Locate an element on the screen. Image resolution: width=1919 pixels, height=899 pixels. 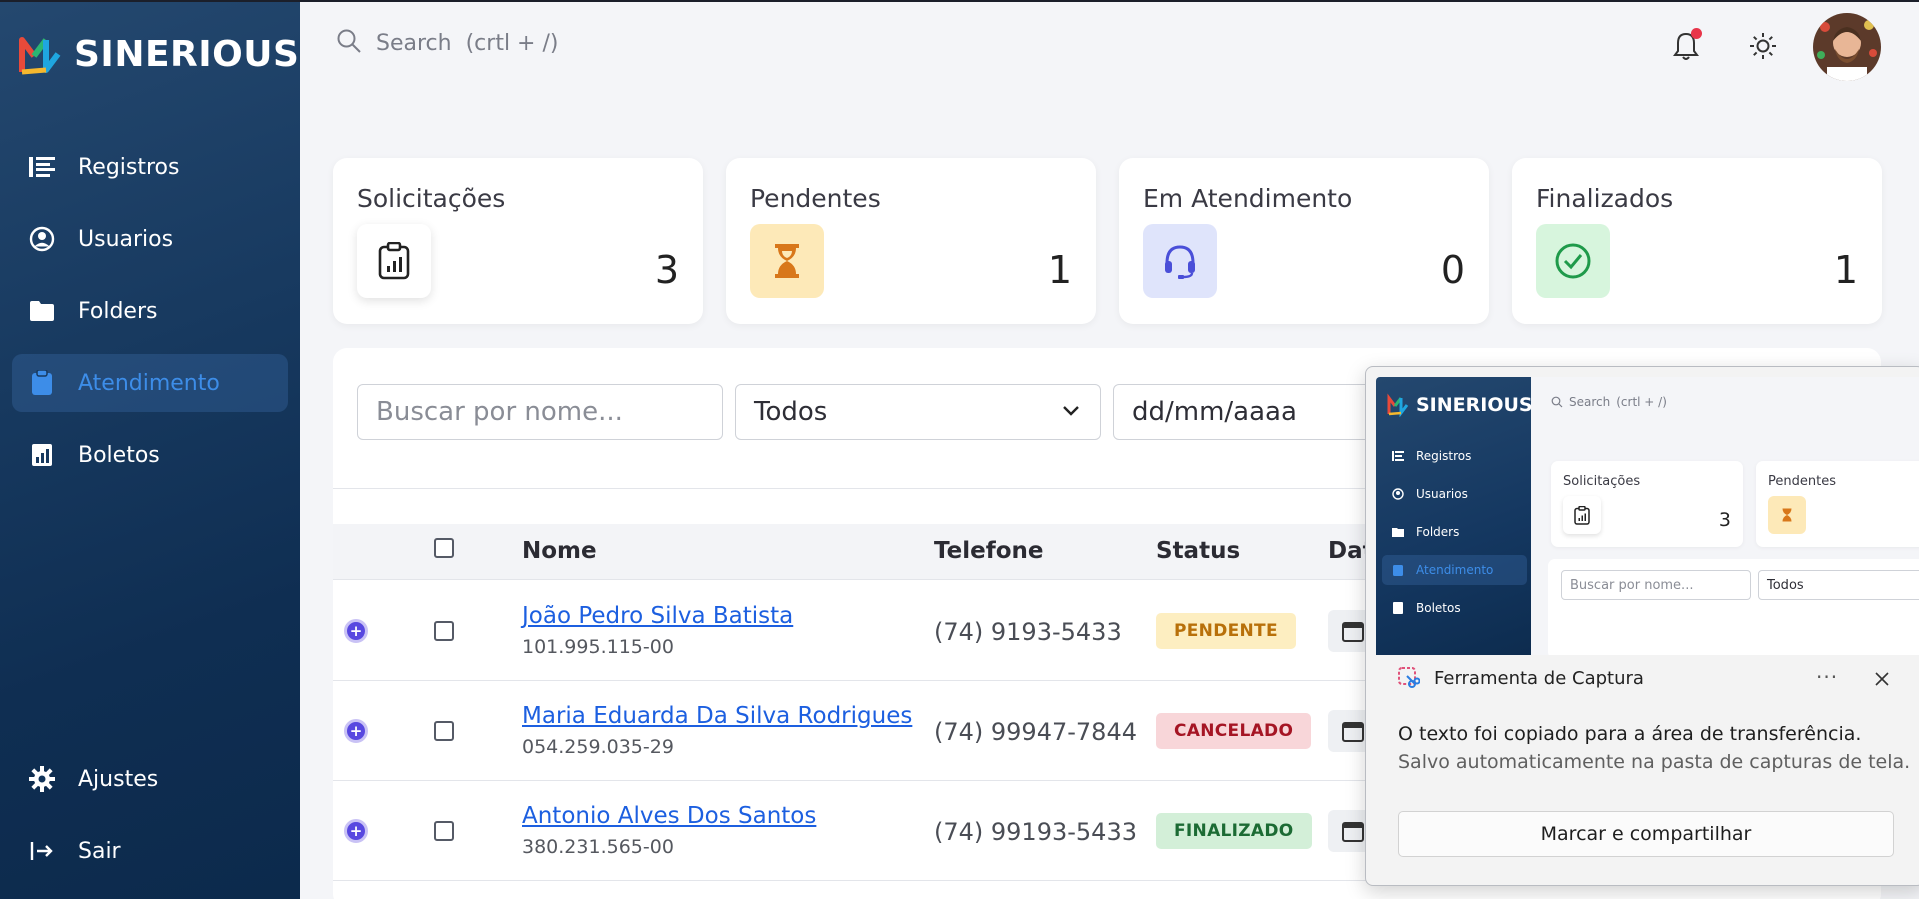
chevron-down-icon is located at coordinates (1071, 411).